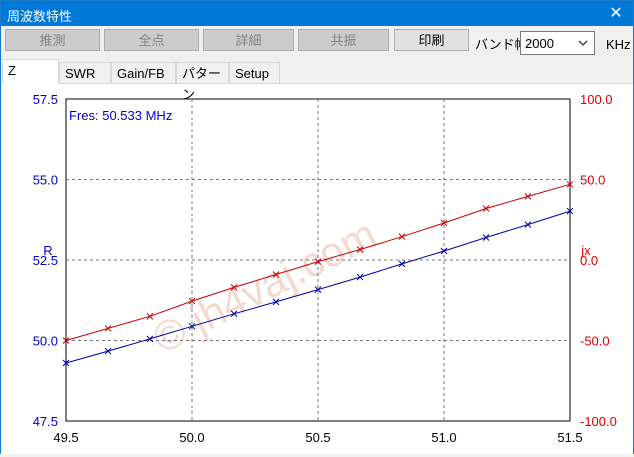 The image size is (634, 457). What do you see at coordinates (618, 44) in the screenshot?
I see `bandwidth-unit: KHz` at bounding box center [618, 44].